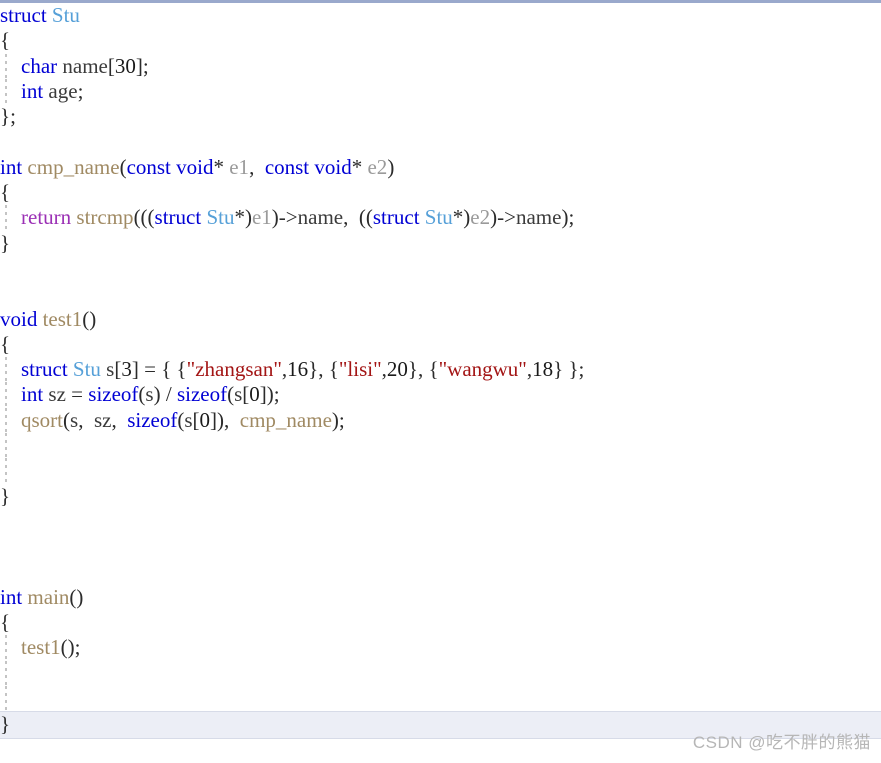 The height and width of the screenshot is (763, 881). What do you see at coordinates (440, 395) in the screenshot?
I see `code-line: int sz = sizeof(s) / sizeof(s[0]);` at bounding box center [440, 395].